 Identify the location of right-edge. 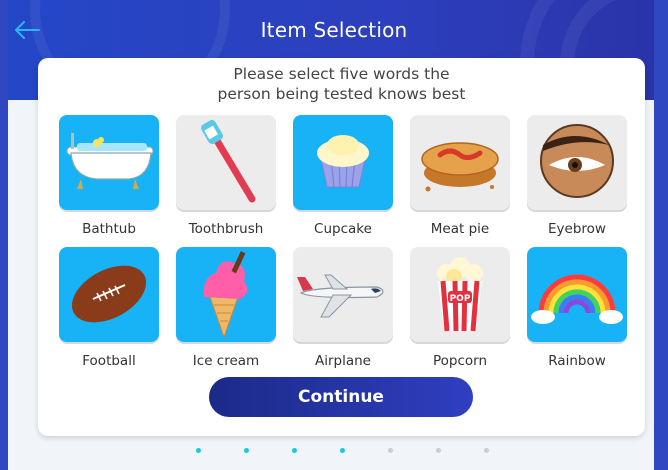
(661, 235).